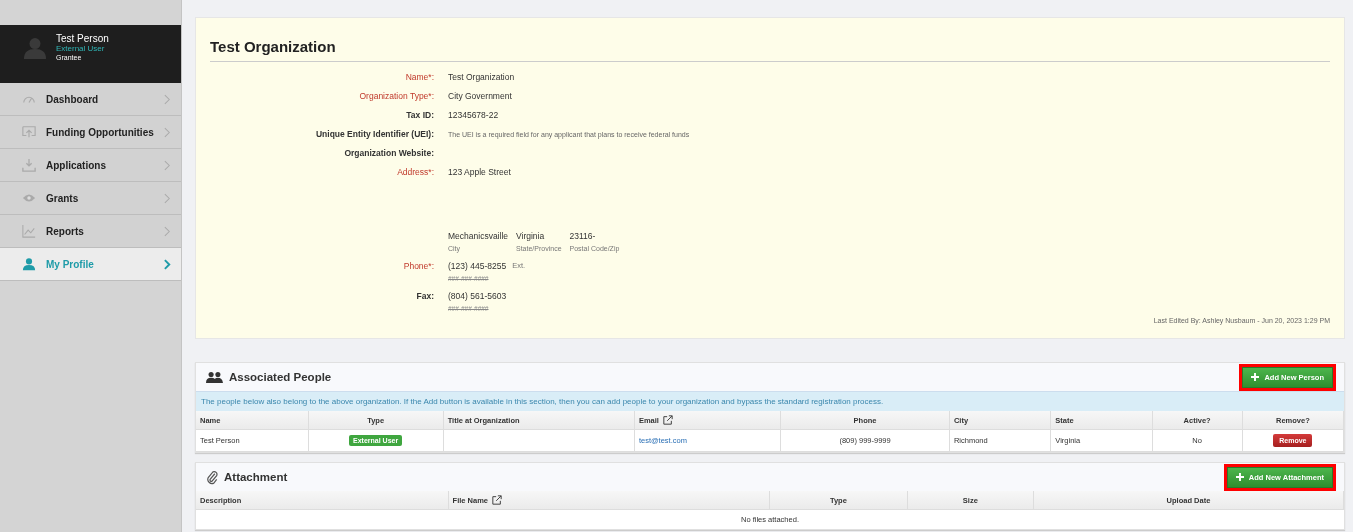  Describe the element at coordinates (770, 50) in the screenshot. I see `organization-title: Test Organization` at that location.